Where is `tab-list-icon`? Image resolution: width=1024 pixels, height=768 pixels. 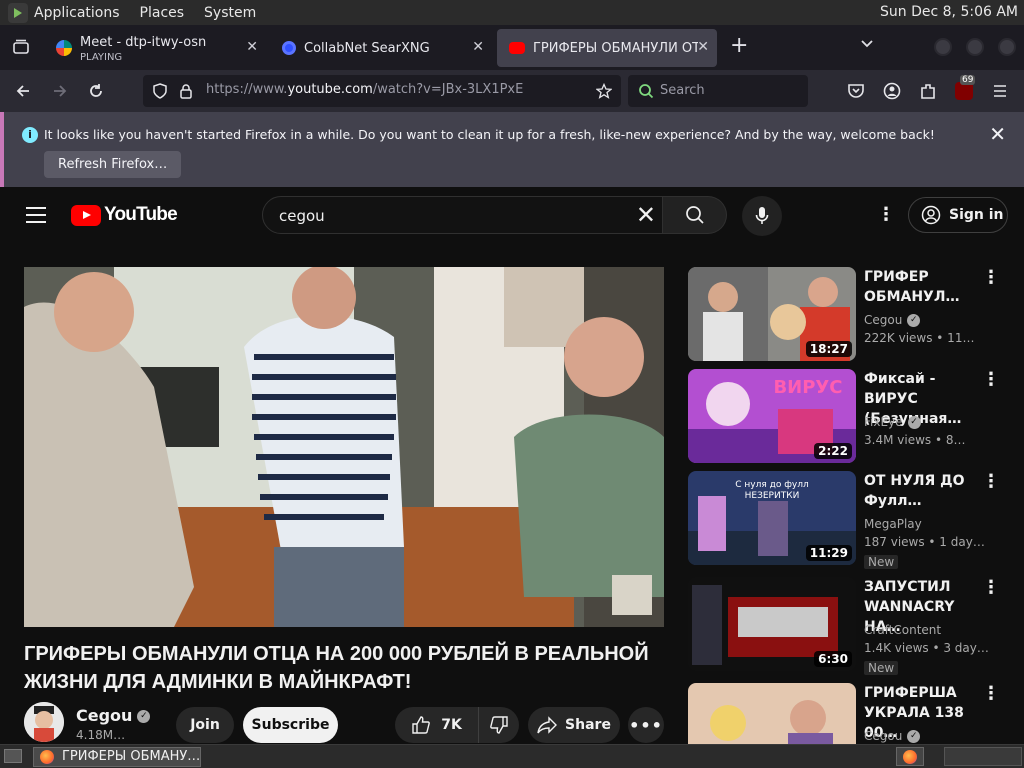
tab-list-icon is located at coordinates (21, 46).